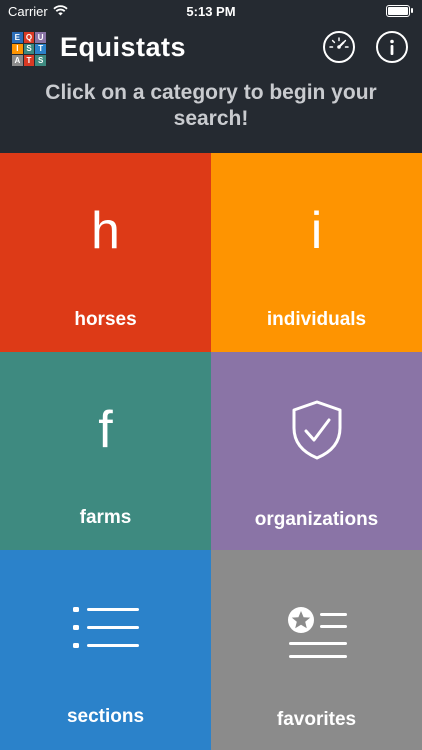 This screenshot has height=750, width=422. Describe the element at coordinates (399, 11) in the screenshot. I see `battery-icon` at that location.